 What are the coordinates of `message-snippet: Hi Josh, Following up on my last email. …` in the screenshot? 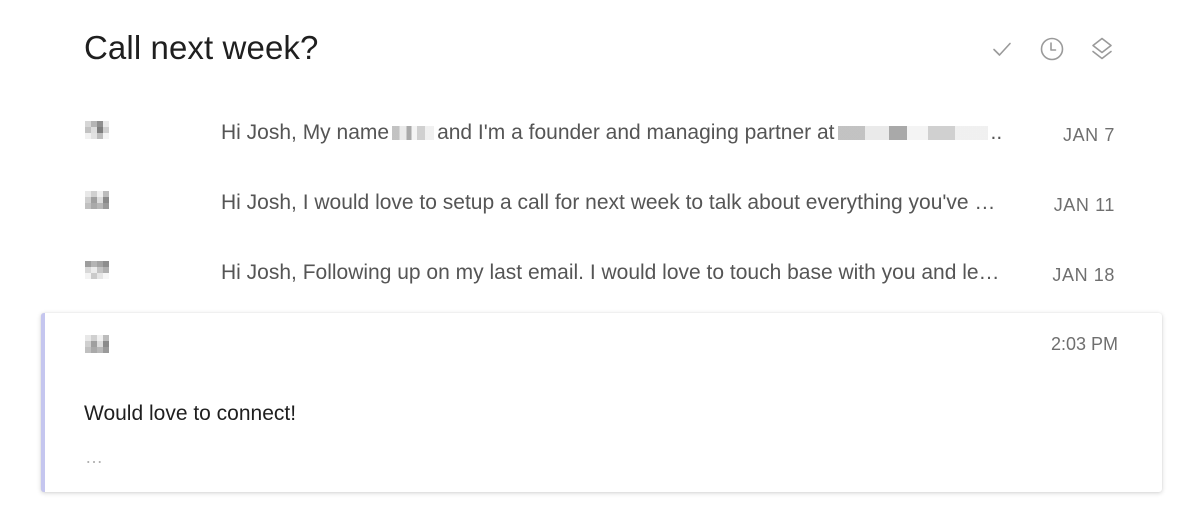 It's located at (610, 272).